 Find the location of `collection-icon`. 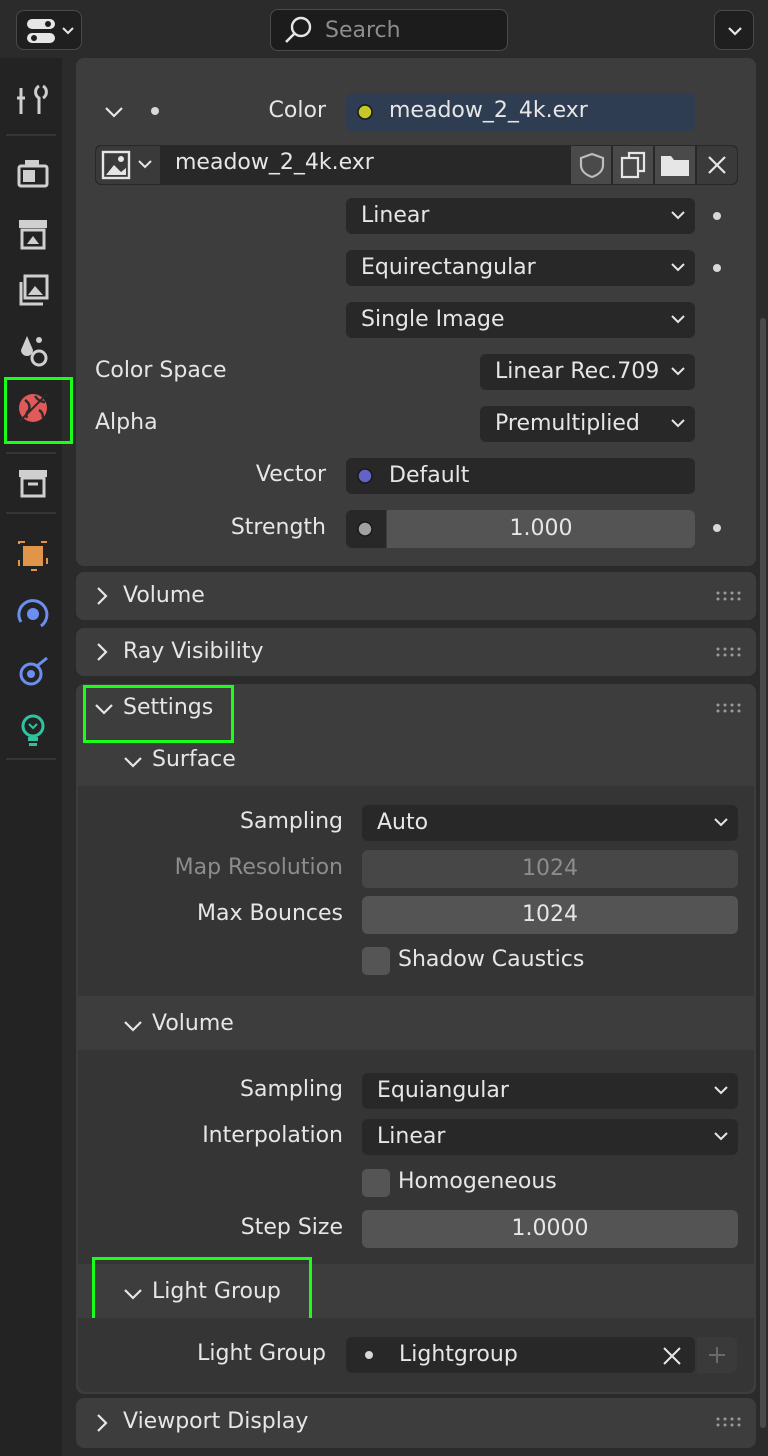

collection-icon is located at coordinates (33, 482).